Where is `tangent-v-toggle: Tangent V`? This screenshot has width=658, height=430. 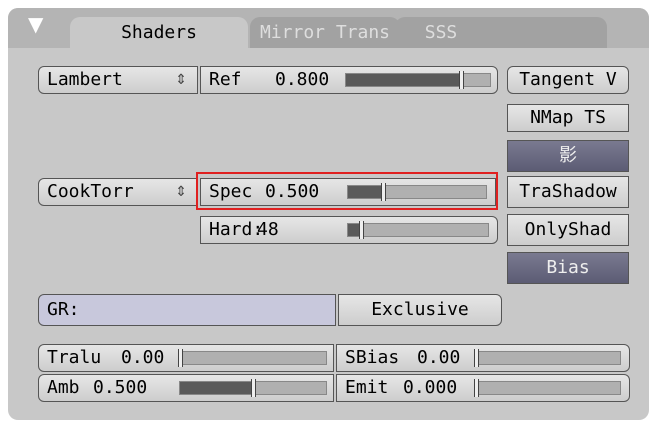
tangent-v-toggle: Tangent V is located at coordinates (568, 80).